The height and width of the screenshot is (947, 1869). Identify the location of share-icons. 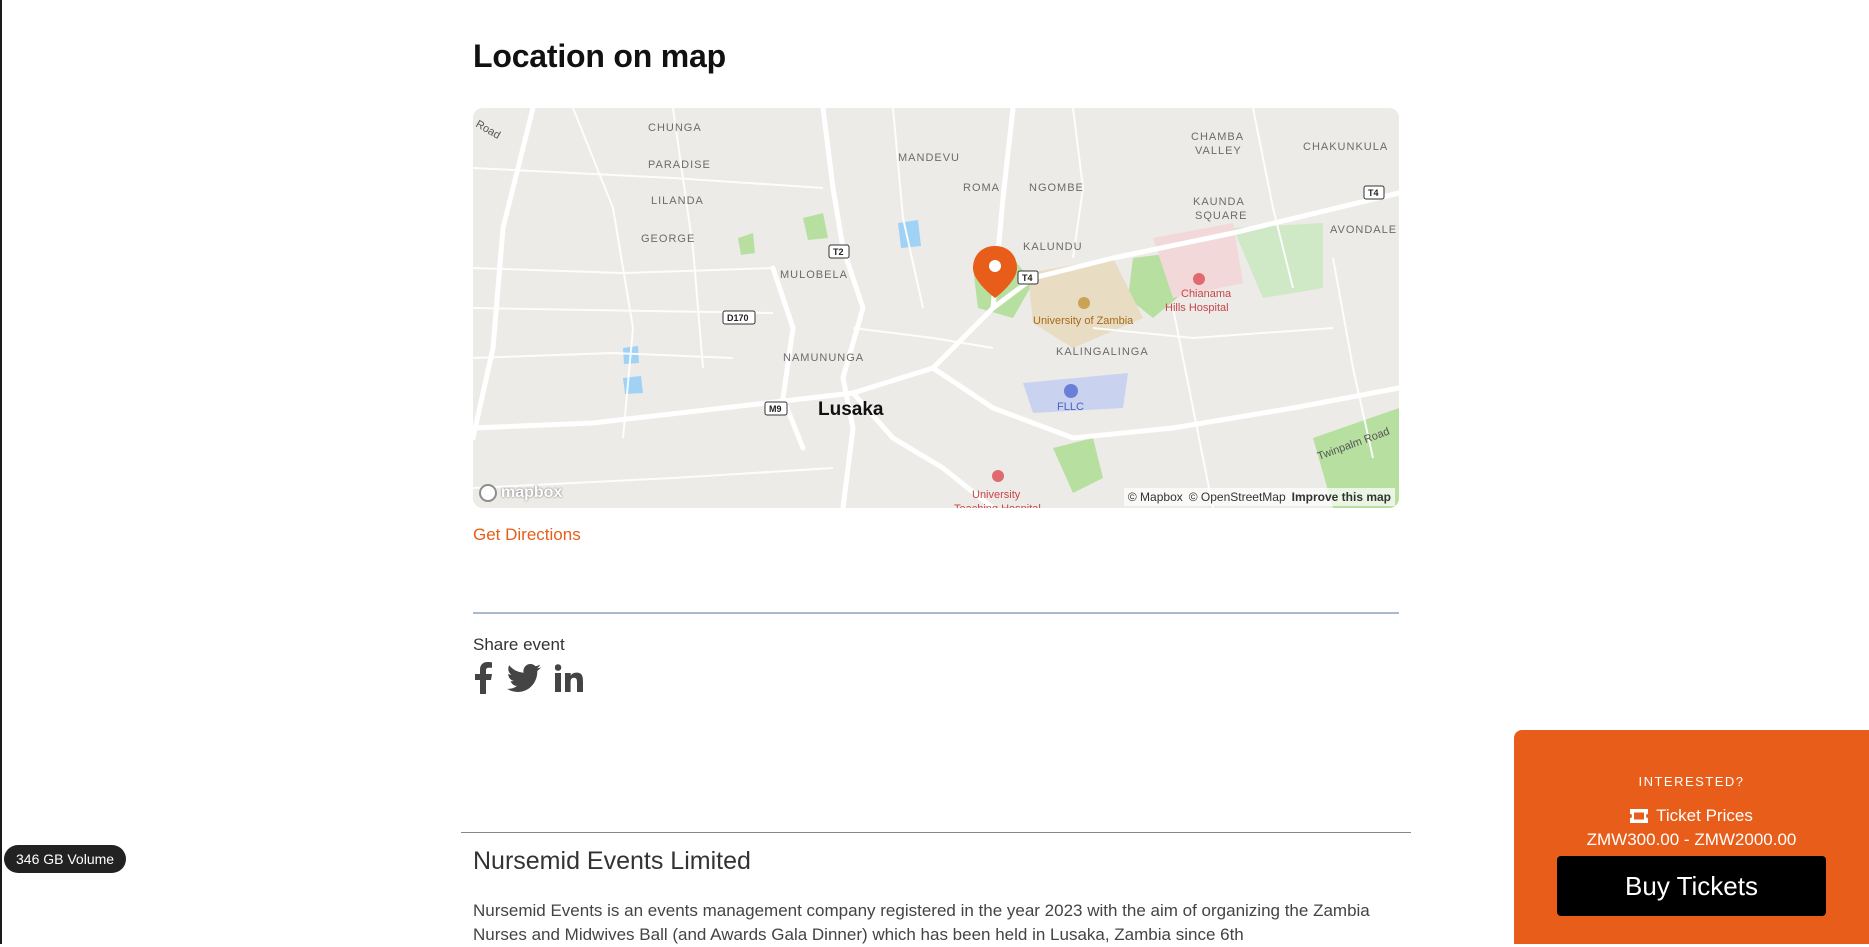
(528, 678).